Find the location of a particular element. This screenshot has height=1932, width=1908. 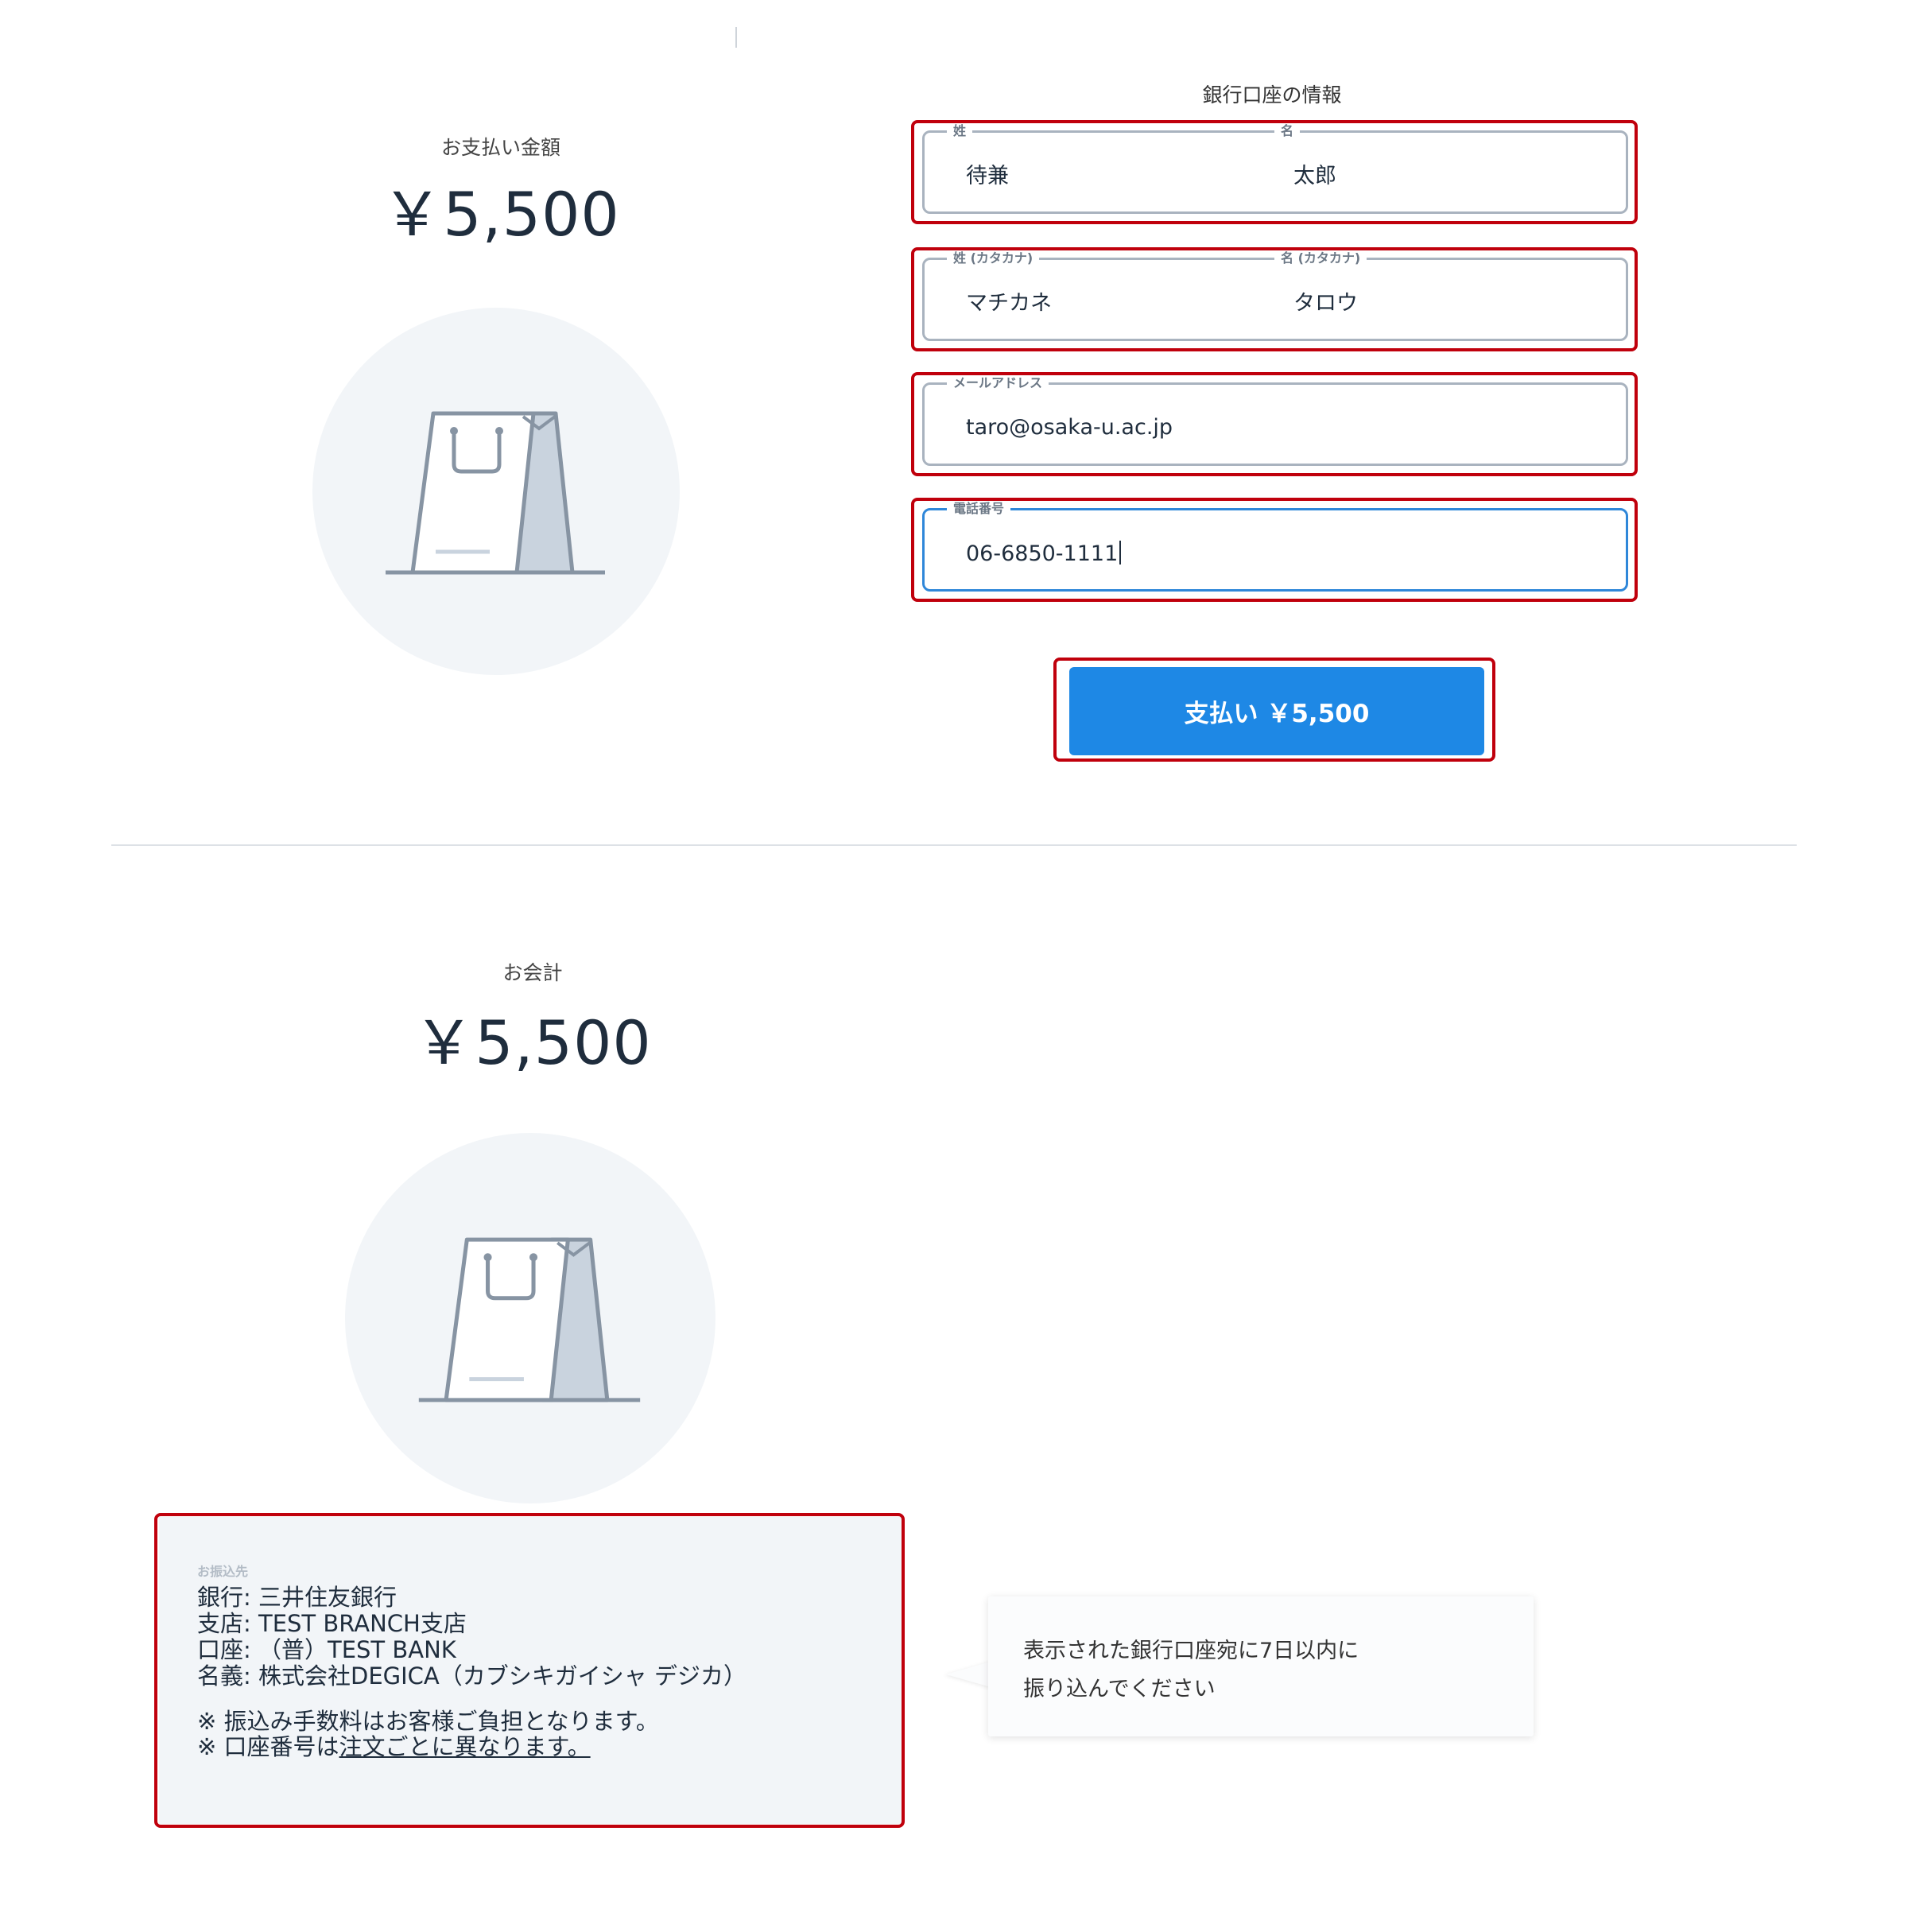

note-prefix: ※ 口座番号は is located at coordinates (268, 1747).